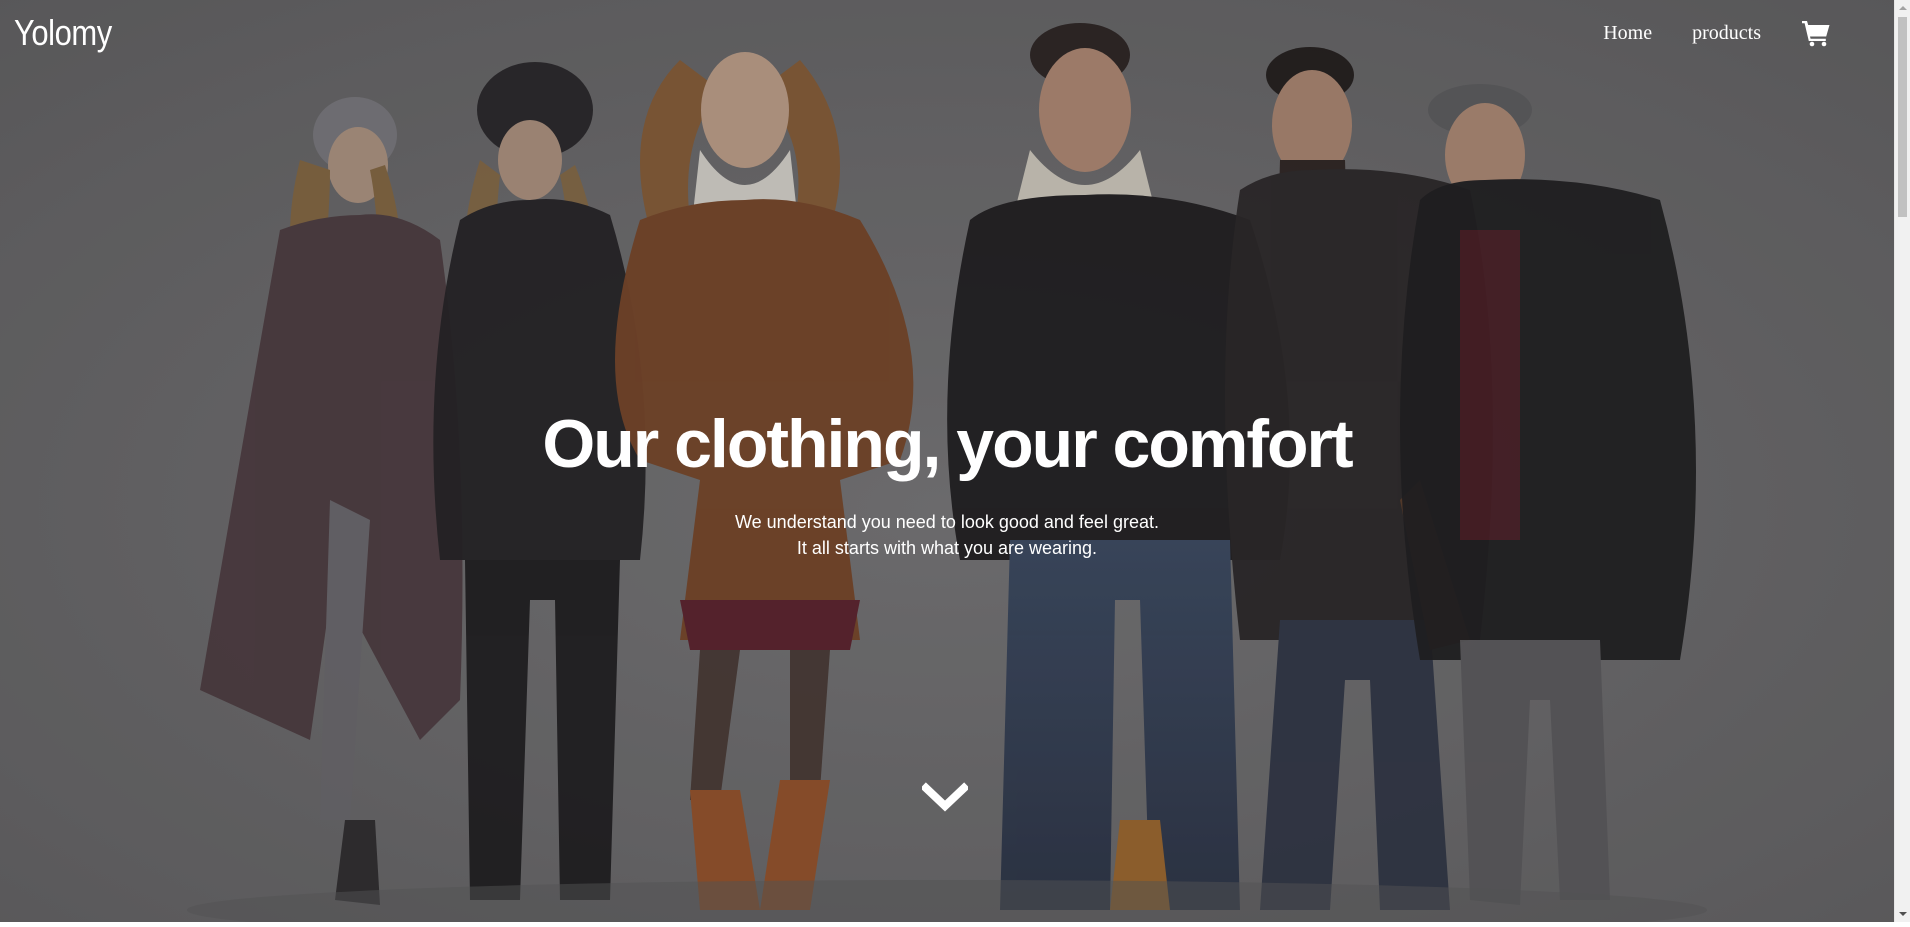  I want to click on top-navbar: Yolomy Home products, so click(947, 35).